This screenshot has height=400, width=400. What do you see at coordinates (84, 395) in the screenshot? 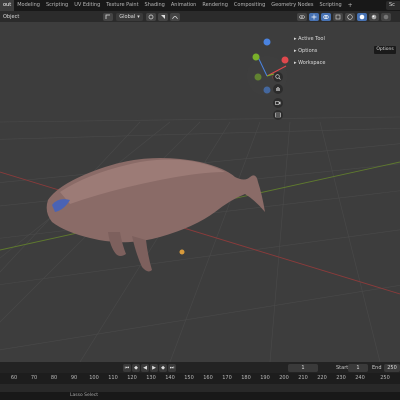
I see `status-hint: Lasso Select` at bounding box center [84, 395].